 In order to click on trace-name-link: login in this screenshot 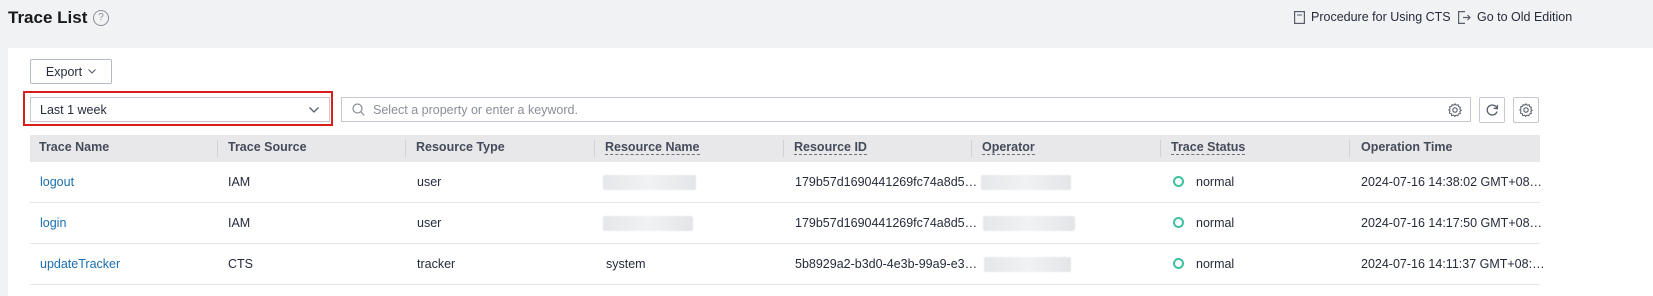, I will do `click(53, 223)`.